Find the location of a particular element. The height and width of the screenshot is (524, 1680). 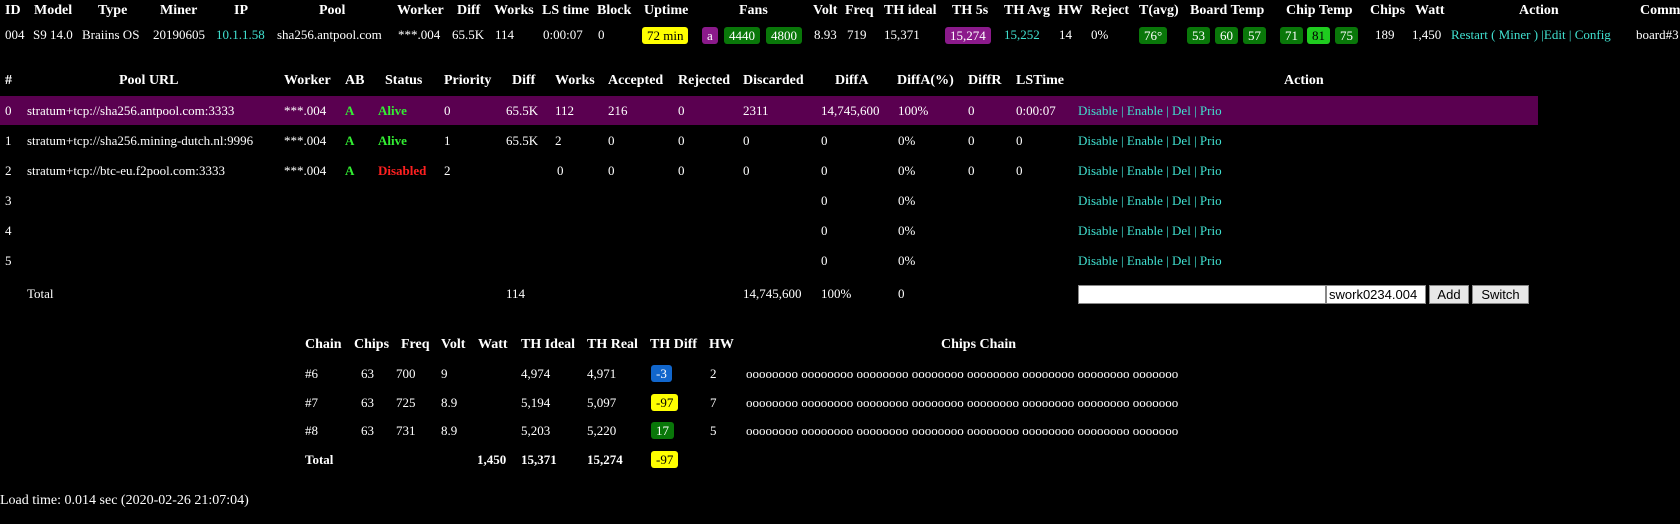

chain-total-th-ideal: 15,371 is located at coordinates (539, 459).